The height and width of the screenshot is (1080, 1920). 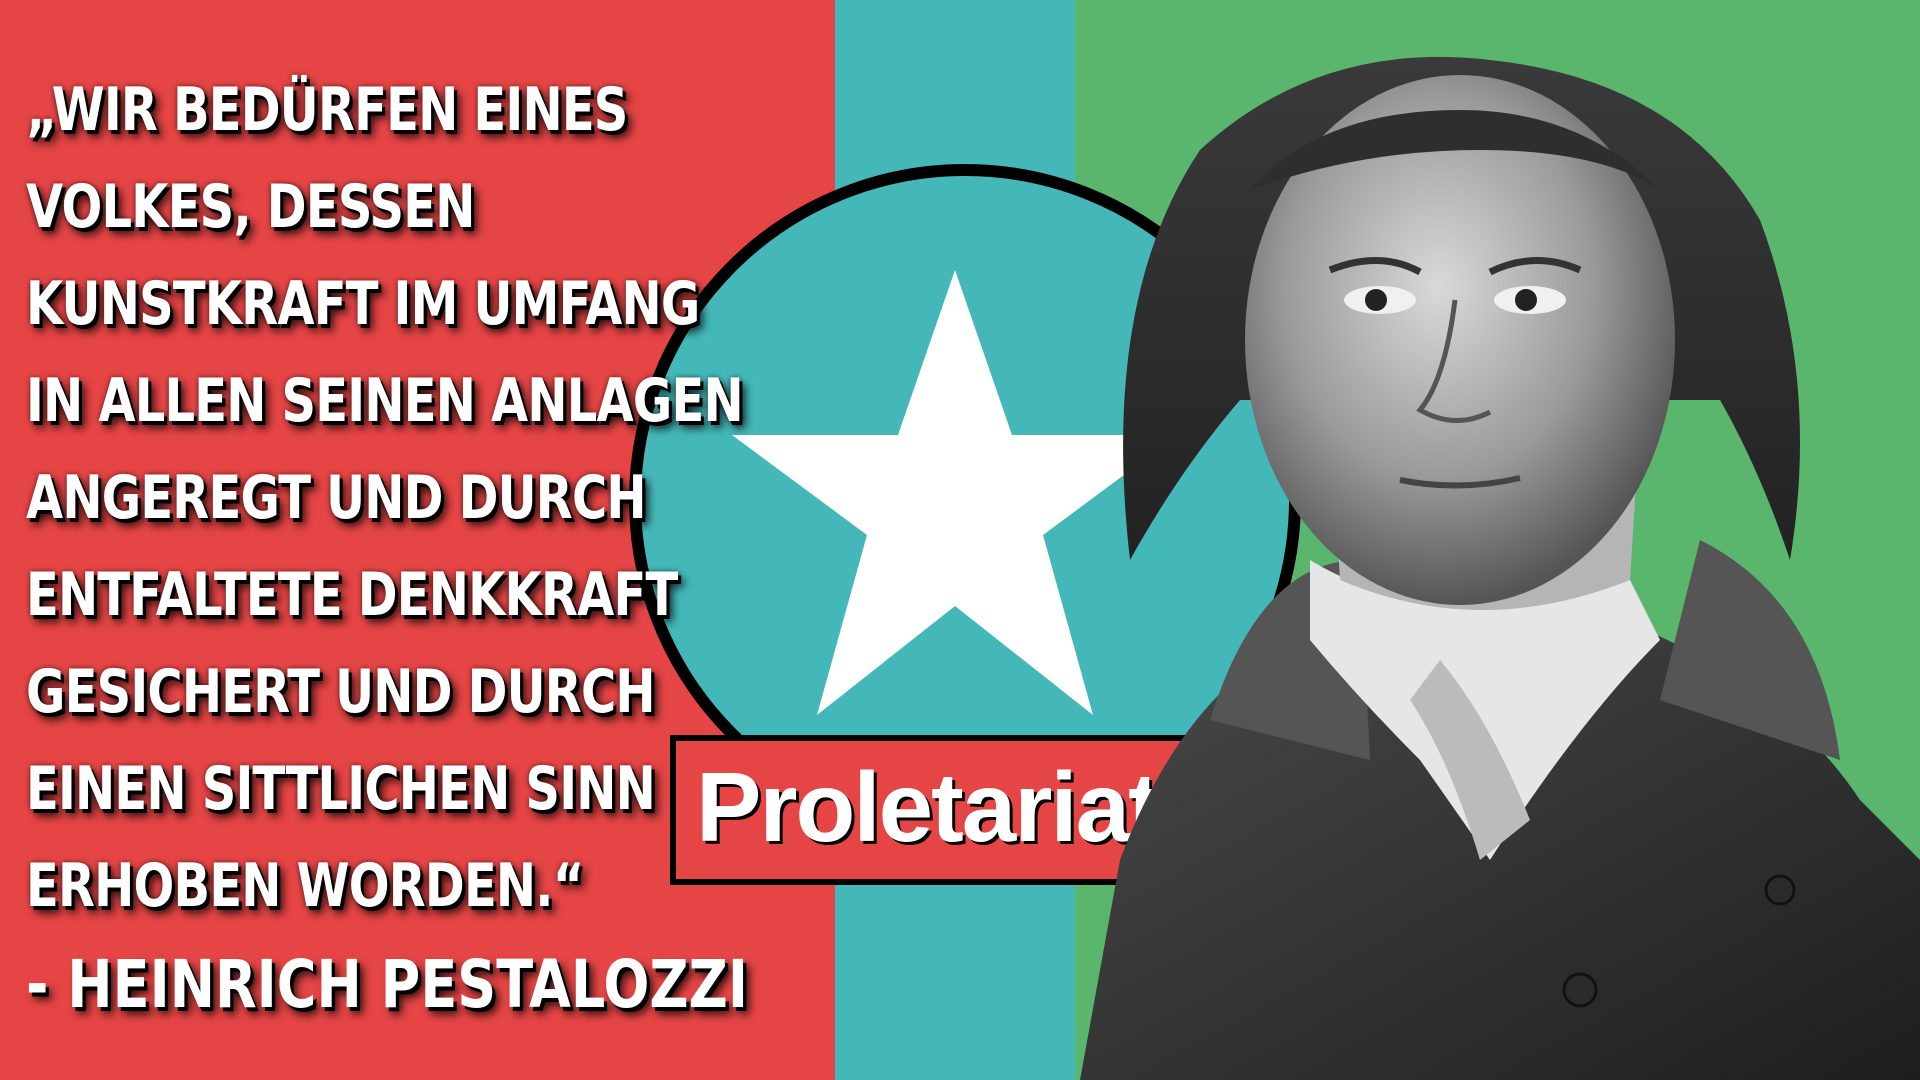 What do you see at coordinates (305, 886) in the screenshot?
I see `quote-line: ERHOBEN WORDEN.“` at bounding box center [305, 886].